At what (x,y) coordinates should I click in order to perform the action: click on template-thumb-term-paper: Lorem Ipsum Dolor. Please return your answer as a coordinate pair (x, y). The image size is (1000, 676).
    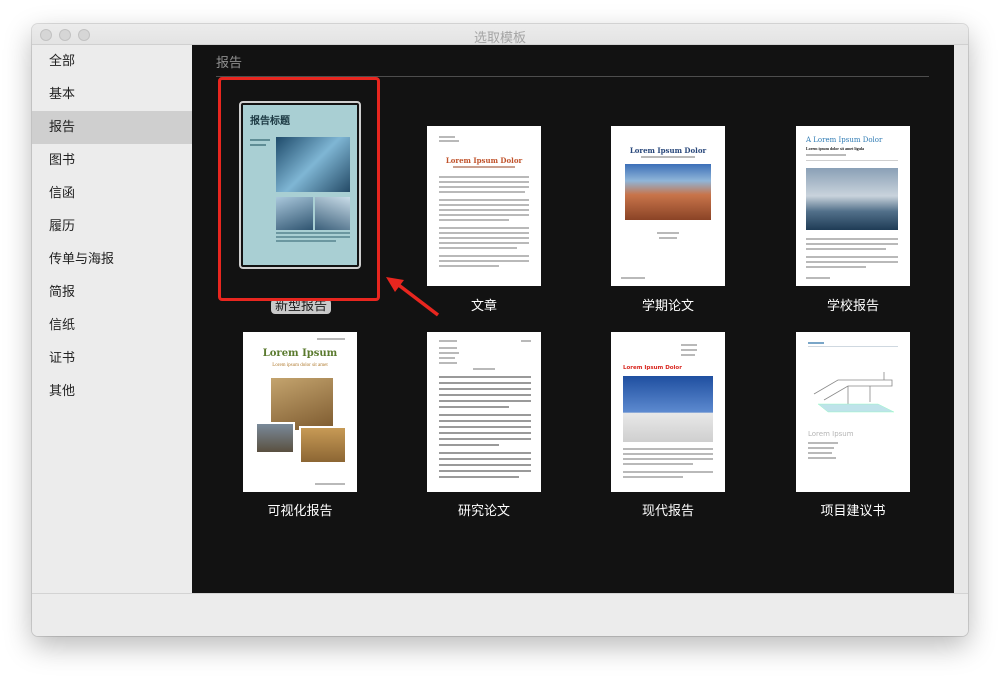
    Looking at the image, I should click on (668, 206).